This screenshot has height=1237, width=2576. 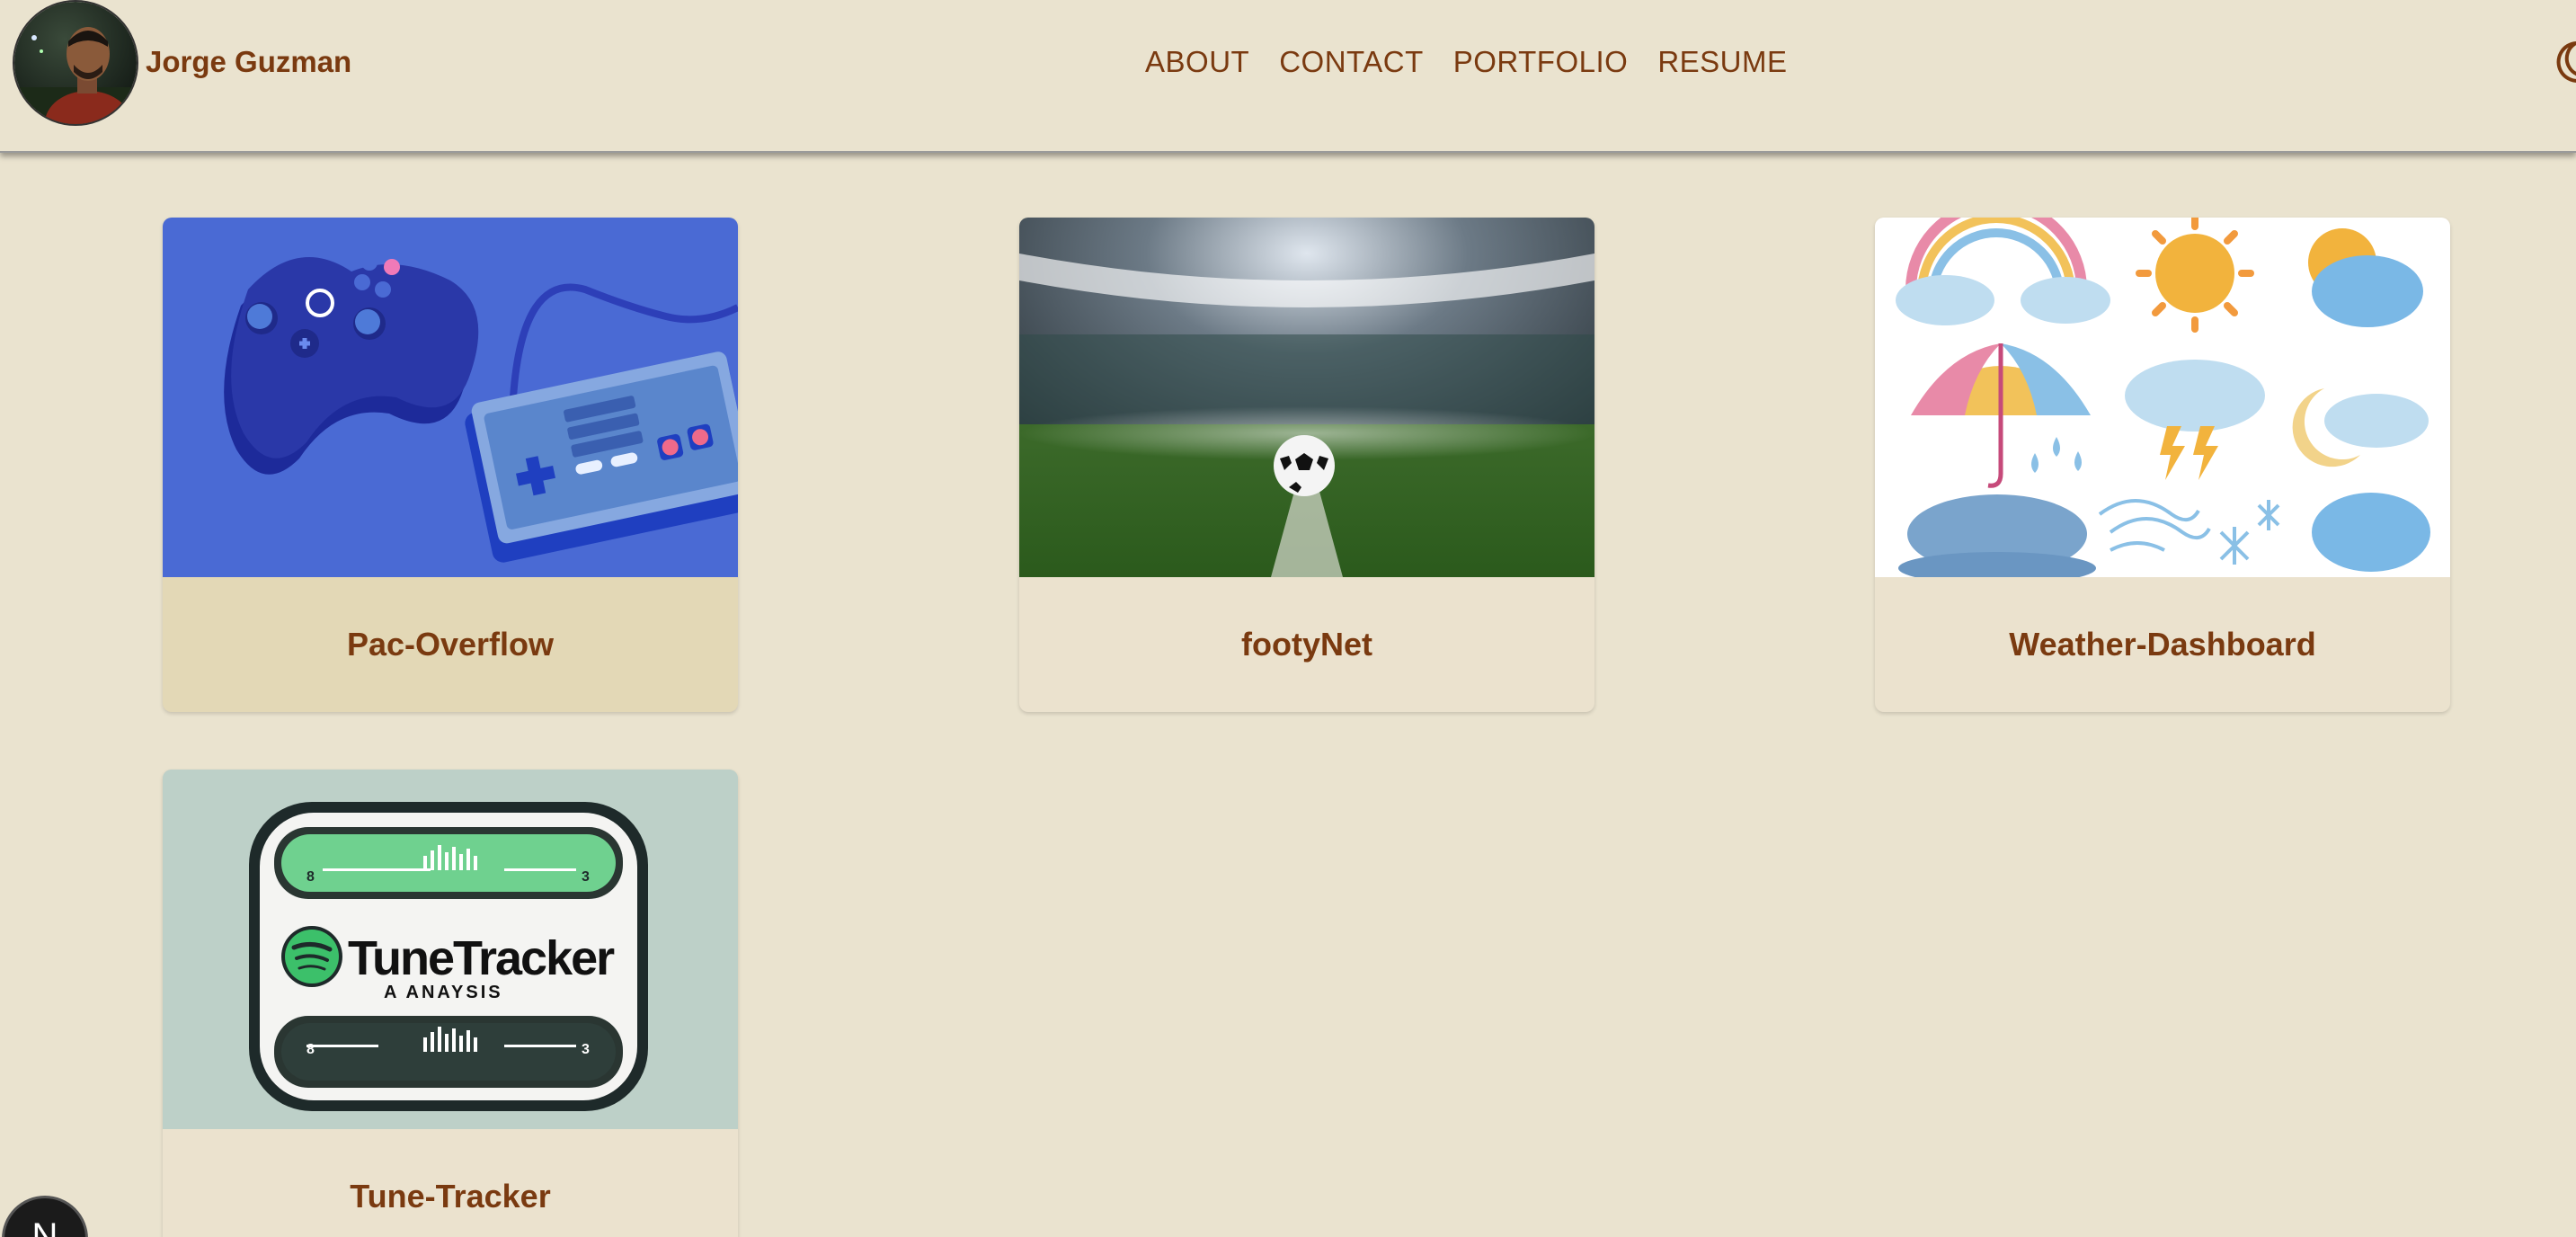 What do you see at coordinates (75, 63) in the screenshot?
I see `avatar` at bounding box center [75, 63].